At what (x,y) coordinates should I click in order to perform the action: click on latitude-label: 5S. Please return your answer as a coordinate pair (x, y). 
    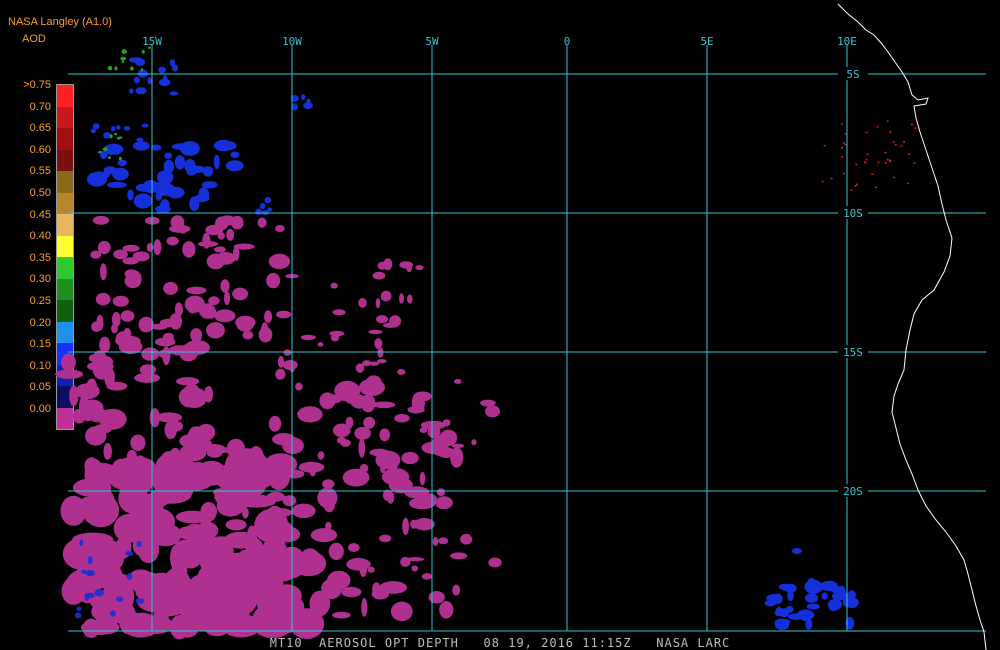
    Looking at the image, I should click on (852, 74).